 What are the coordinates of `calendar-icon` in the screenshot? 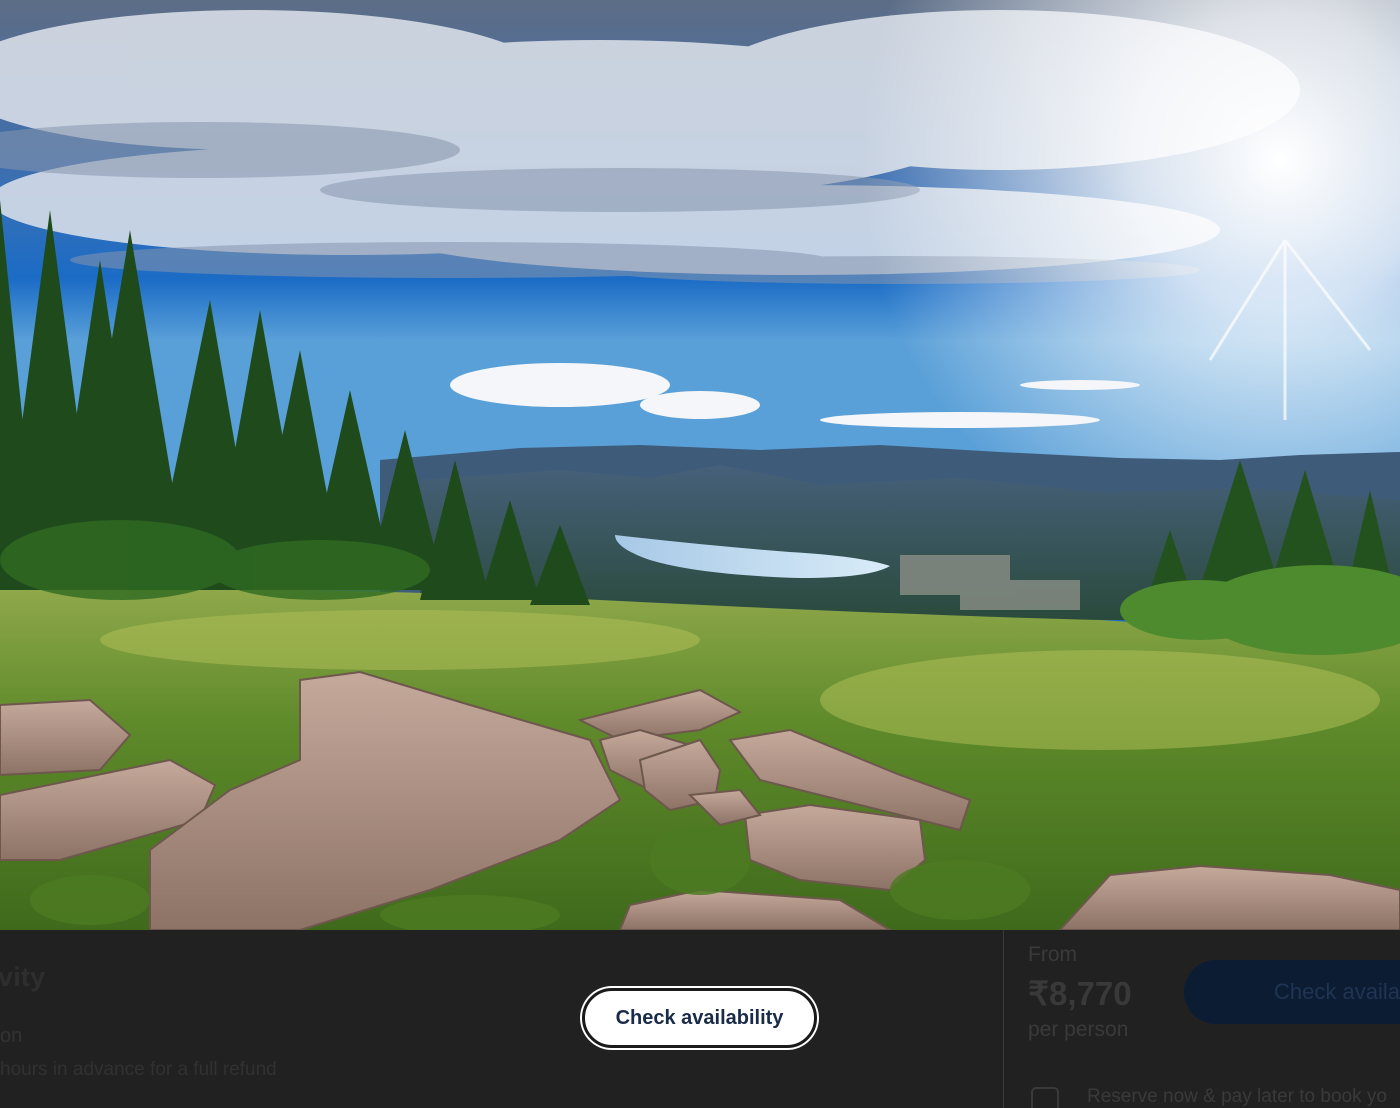 It's located at (1045, 1097).